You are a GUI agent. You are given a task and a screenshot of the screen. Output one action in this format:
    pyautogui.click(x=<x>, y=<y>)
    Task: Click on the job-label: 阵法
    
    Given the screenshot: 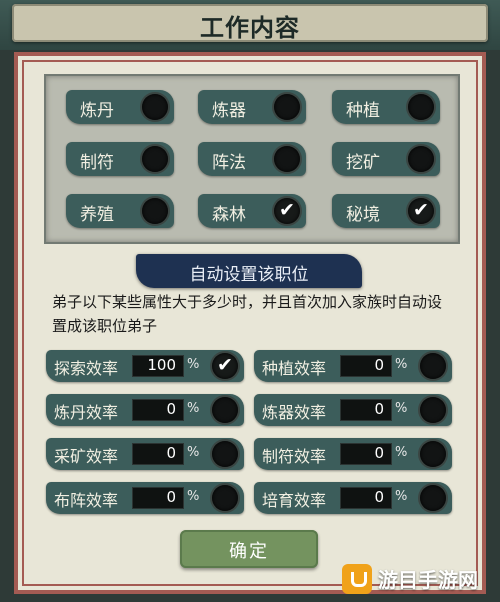 What is the action you would take?
    pyautogui.click(x=229, y=163)
    